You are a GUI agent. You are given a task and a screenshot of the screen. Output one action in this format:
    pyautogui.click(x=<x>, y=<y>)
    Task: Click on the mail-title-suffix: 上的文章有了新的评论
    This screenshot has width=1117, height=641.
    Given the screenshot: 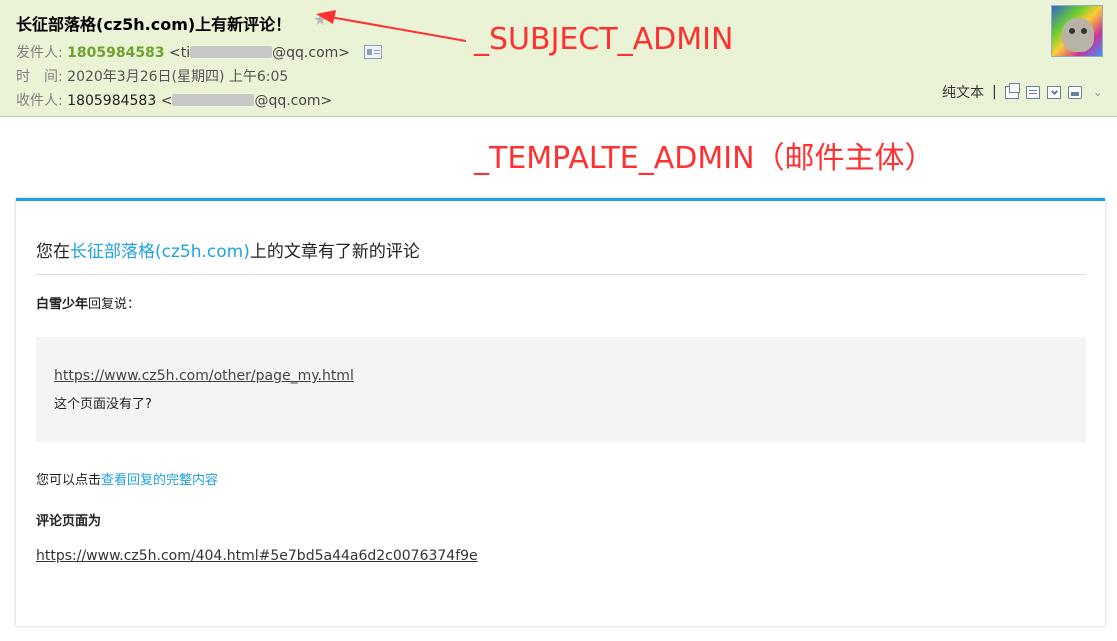 What is the action you would take?
    pyautogui.click(x=334, y=252)
    